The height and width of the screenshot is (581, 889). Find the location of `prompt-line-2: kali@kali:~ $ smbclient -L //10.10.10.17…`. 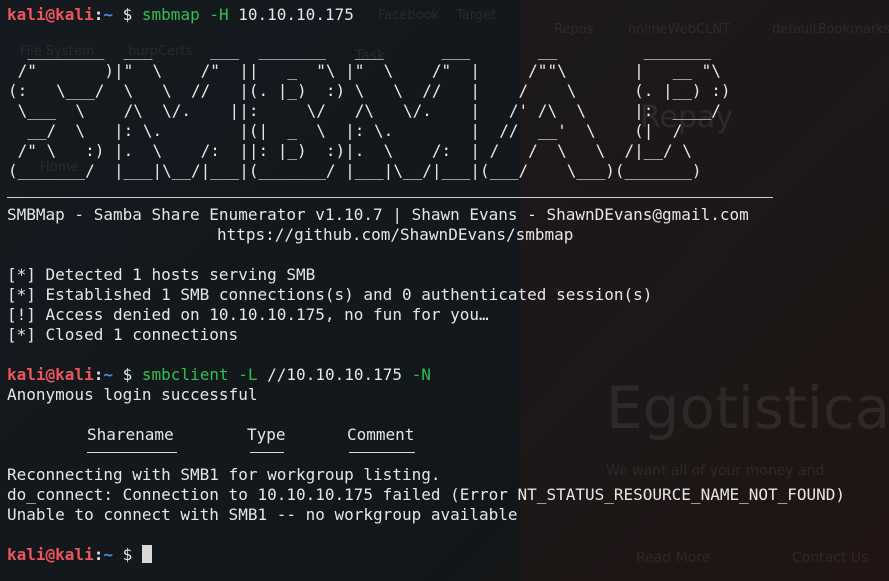

prompt-line-2: kali@kali:~ $ smbclient -L //10.10.10.17… is located at coordinates (219, 375).